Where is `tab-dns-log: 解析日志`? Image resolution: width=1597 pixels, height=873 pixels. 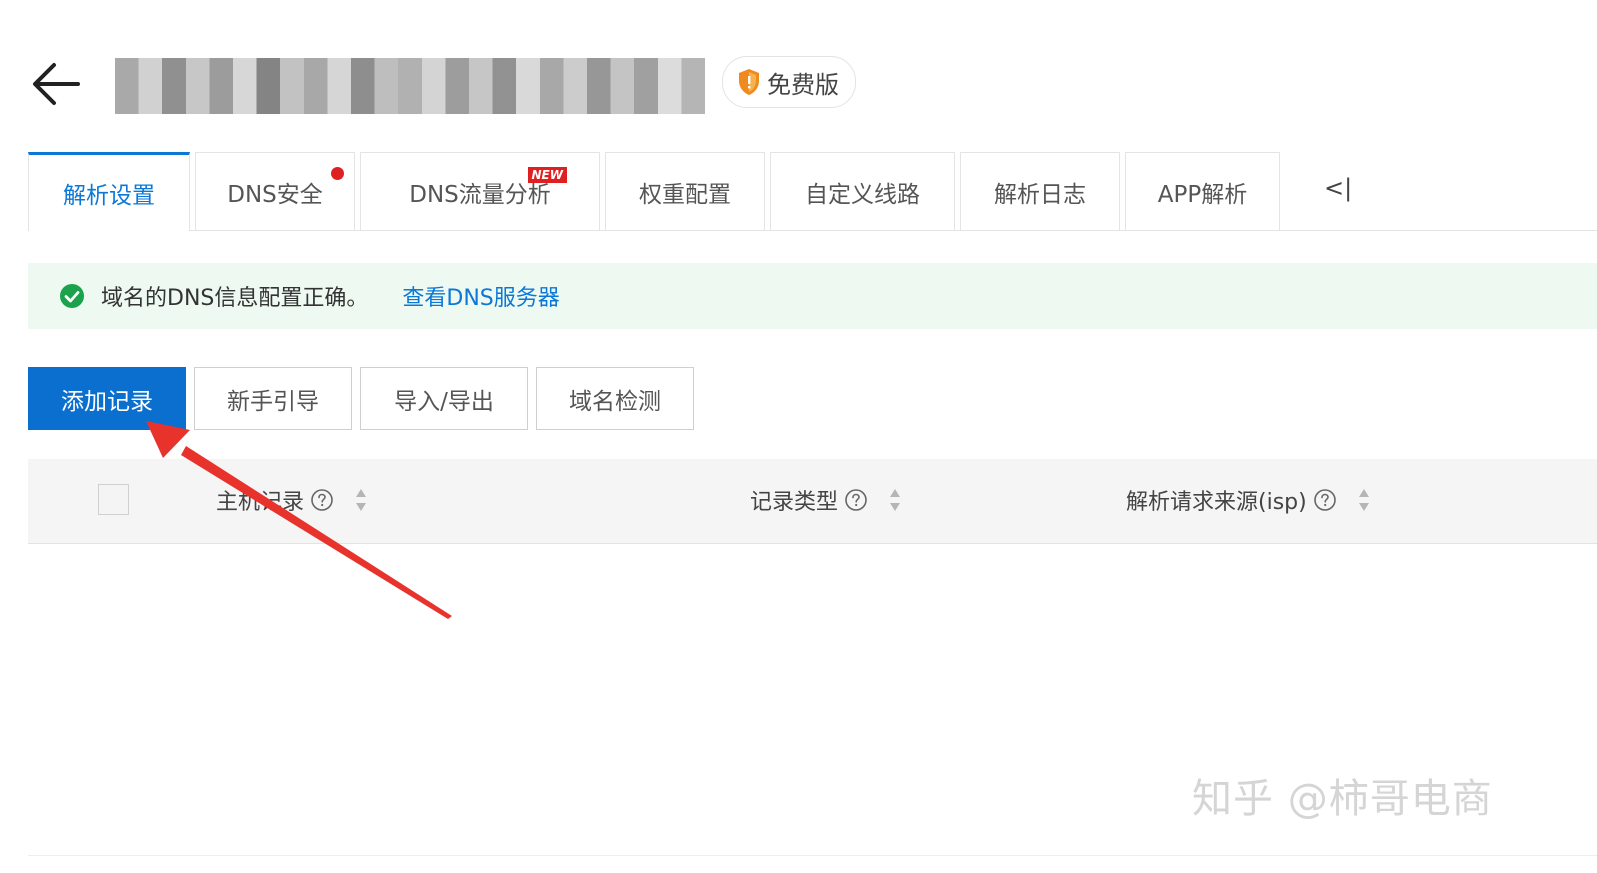 tab-dns-log: 解析日志 is located at coordinates (1040, 191).